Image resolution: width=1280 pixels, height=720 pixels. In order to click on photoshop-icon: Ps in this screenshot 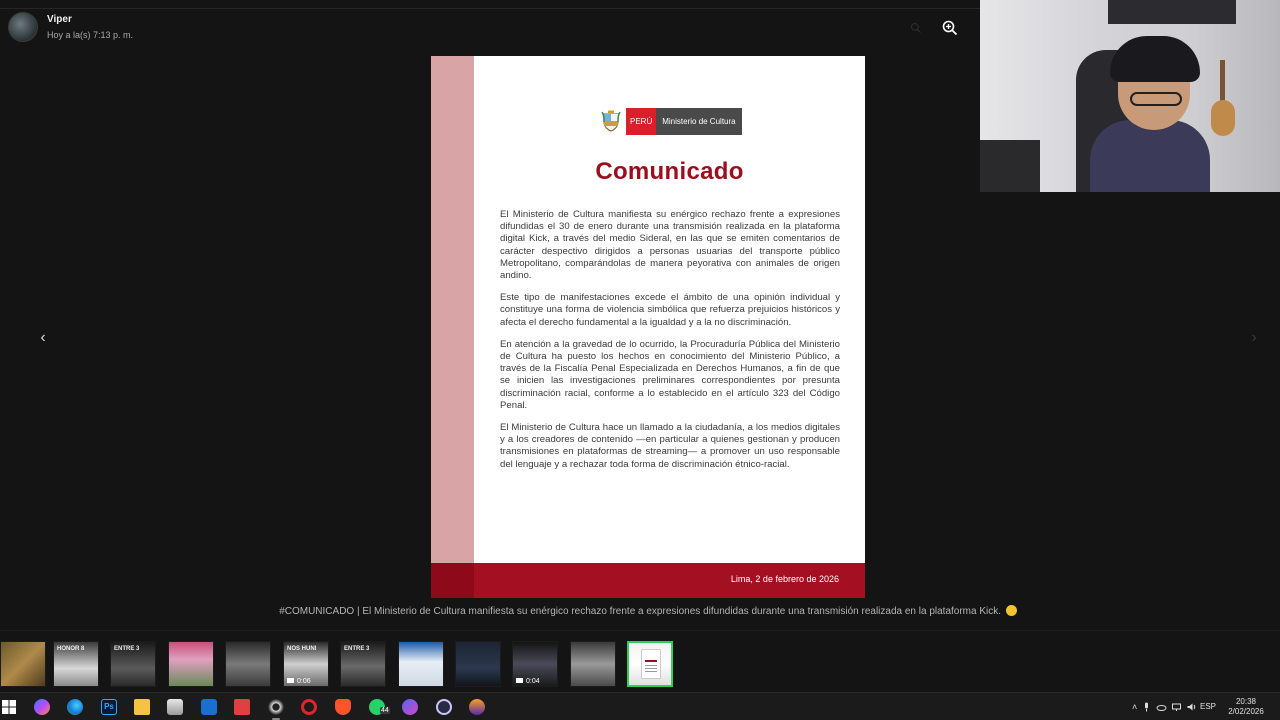, I will do `click(109, 707)`.